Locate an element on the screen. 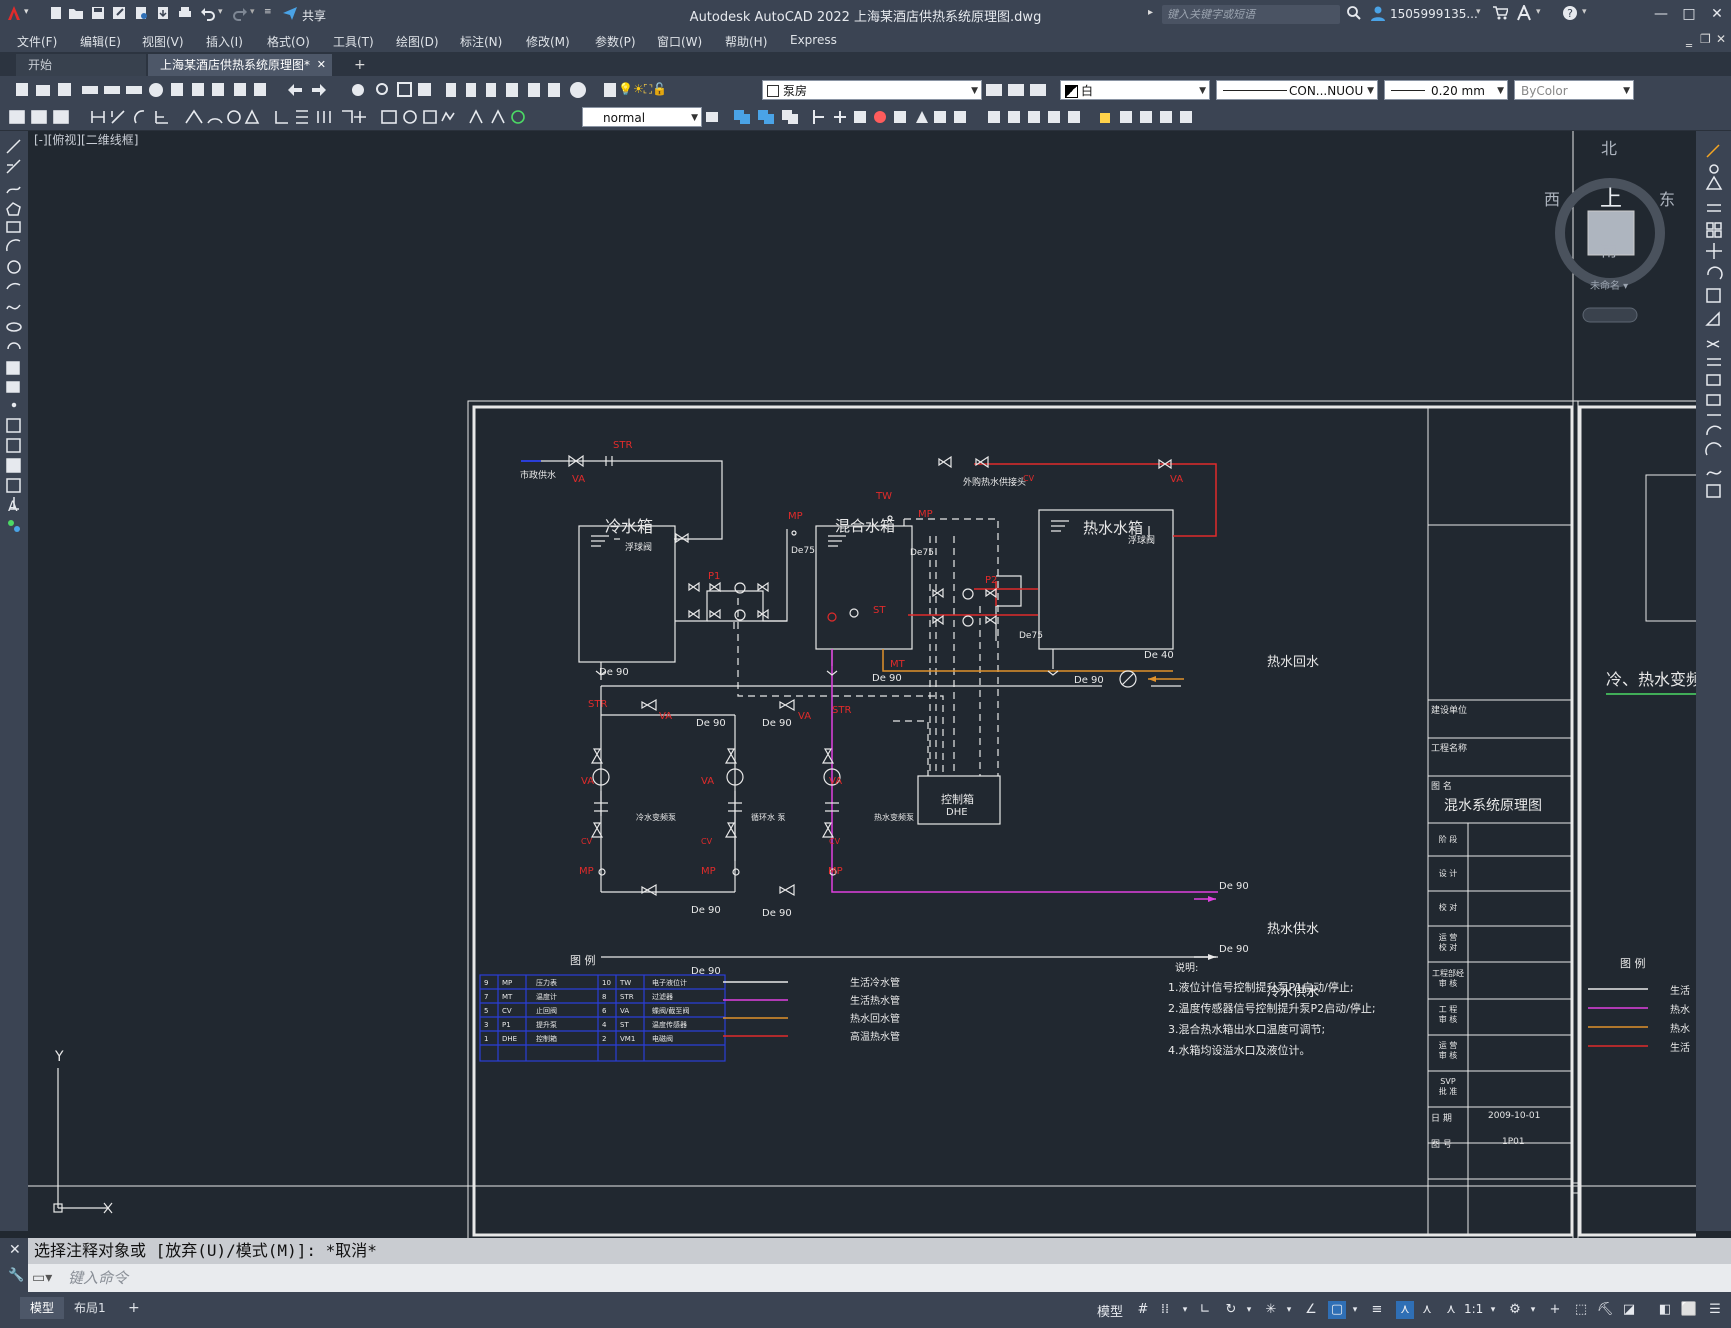  linetype-dropdown: CON...NUOU ▼ is located at coordinates (1297, 90).